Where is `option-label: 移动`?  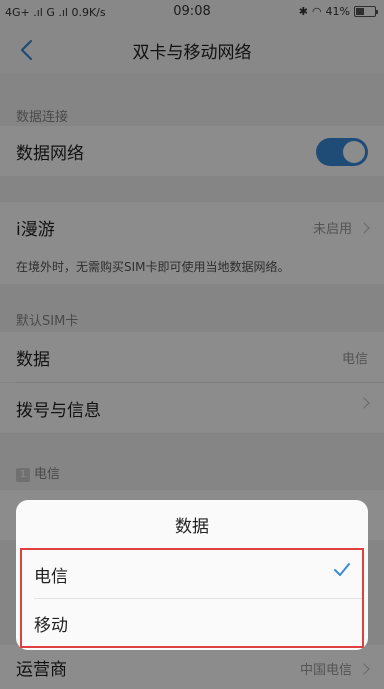 option-label: 移动 is located at coordinates (51, 626).